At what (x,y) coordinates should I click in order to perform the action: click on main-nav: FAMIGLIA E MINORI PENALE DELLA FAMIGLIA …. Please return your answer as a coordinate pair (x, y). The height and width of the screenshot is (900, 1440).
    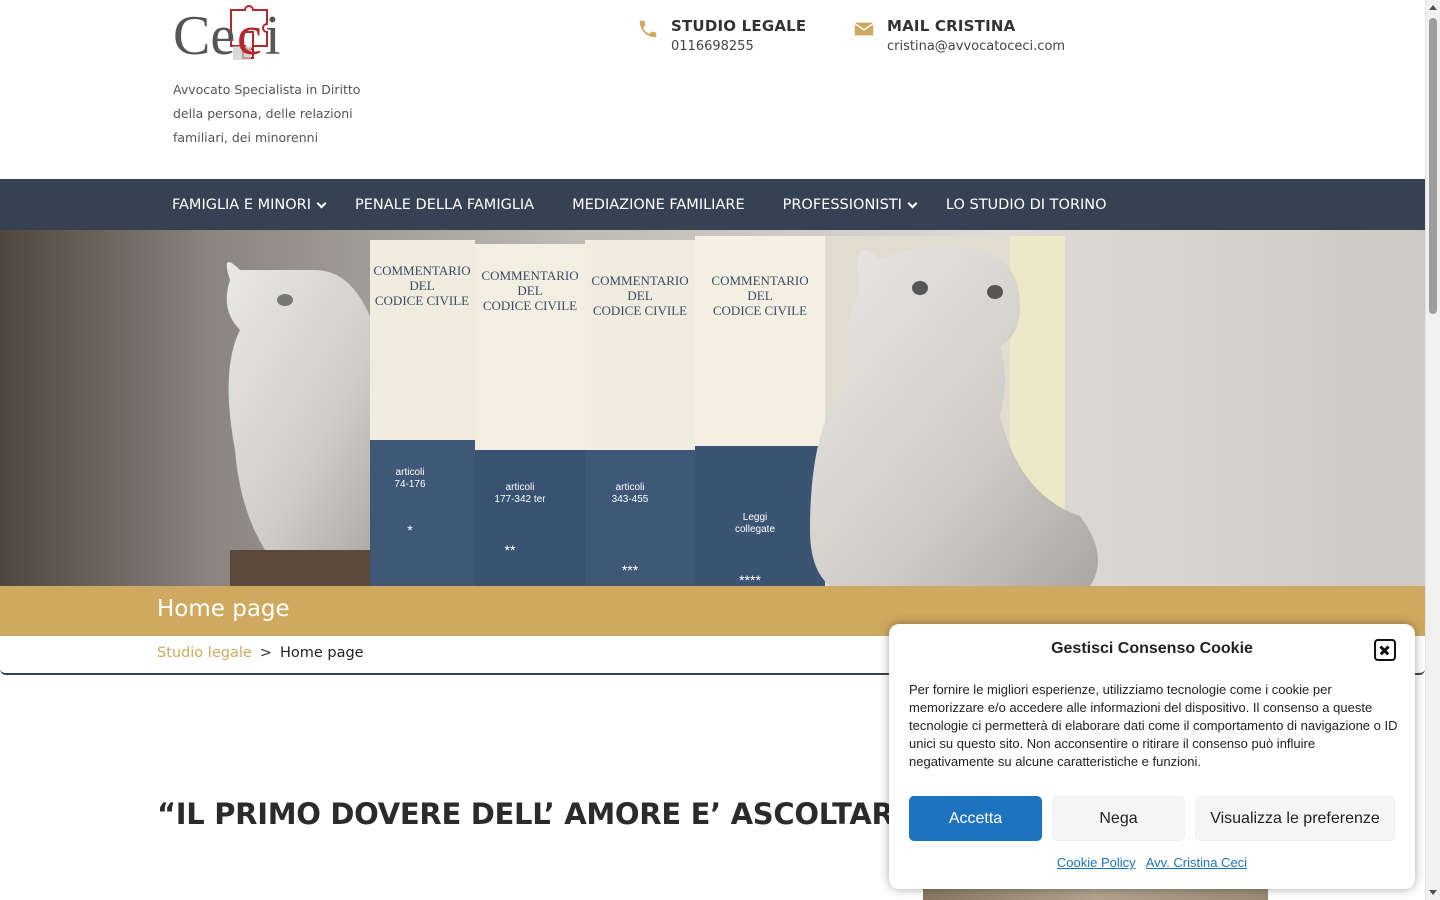
    Looking at the image, I should click on (712, 204).